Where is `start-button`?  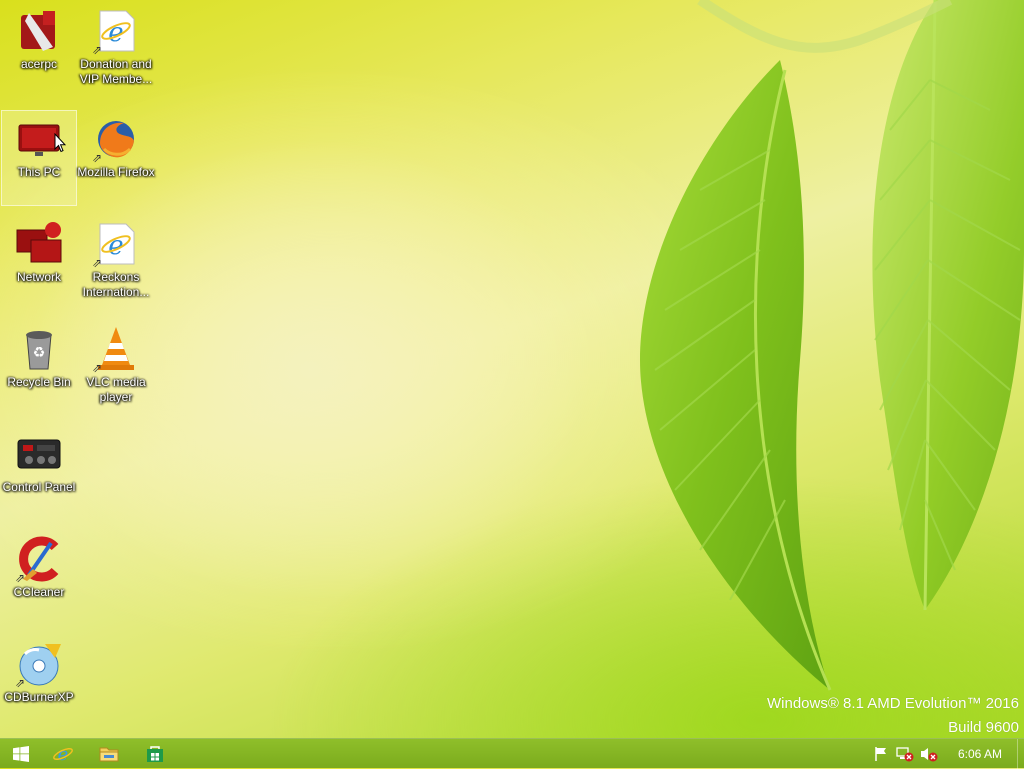 start-button is located at coordinates (21, 754).